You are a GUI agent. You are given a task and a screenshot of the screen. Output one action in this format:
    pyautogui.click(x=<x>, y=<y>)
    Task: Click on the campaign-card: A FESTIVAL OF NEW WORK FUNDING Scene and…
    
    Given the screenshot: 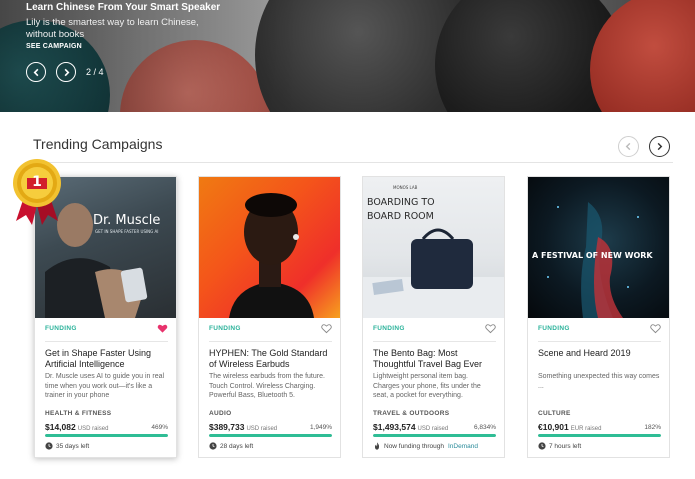 What is the action you would take?
    pyautogui.click(x=598, y=317)
    